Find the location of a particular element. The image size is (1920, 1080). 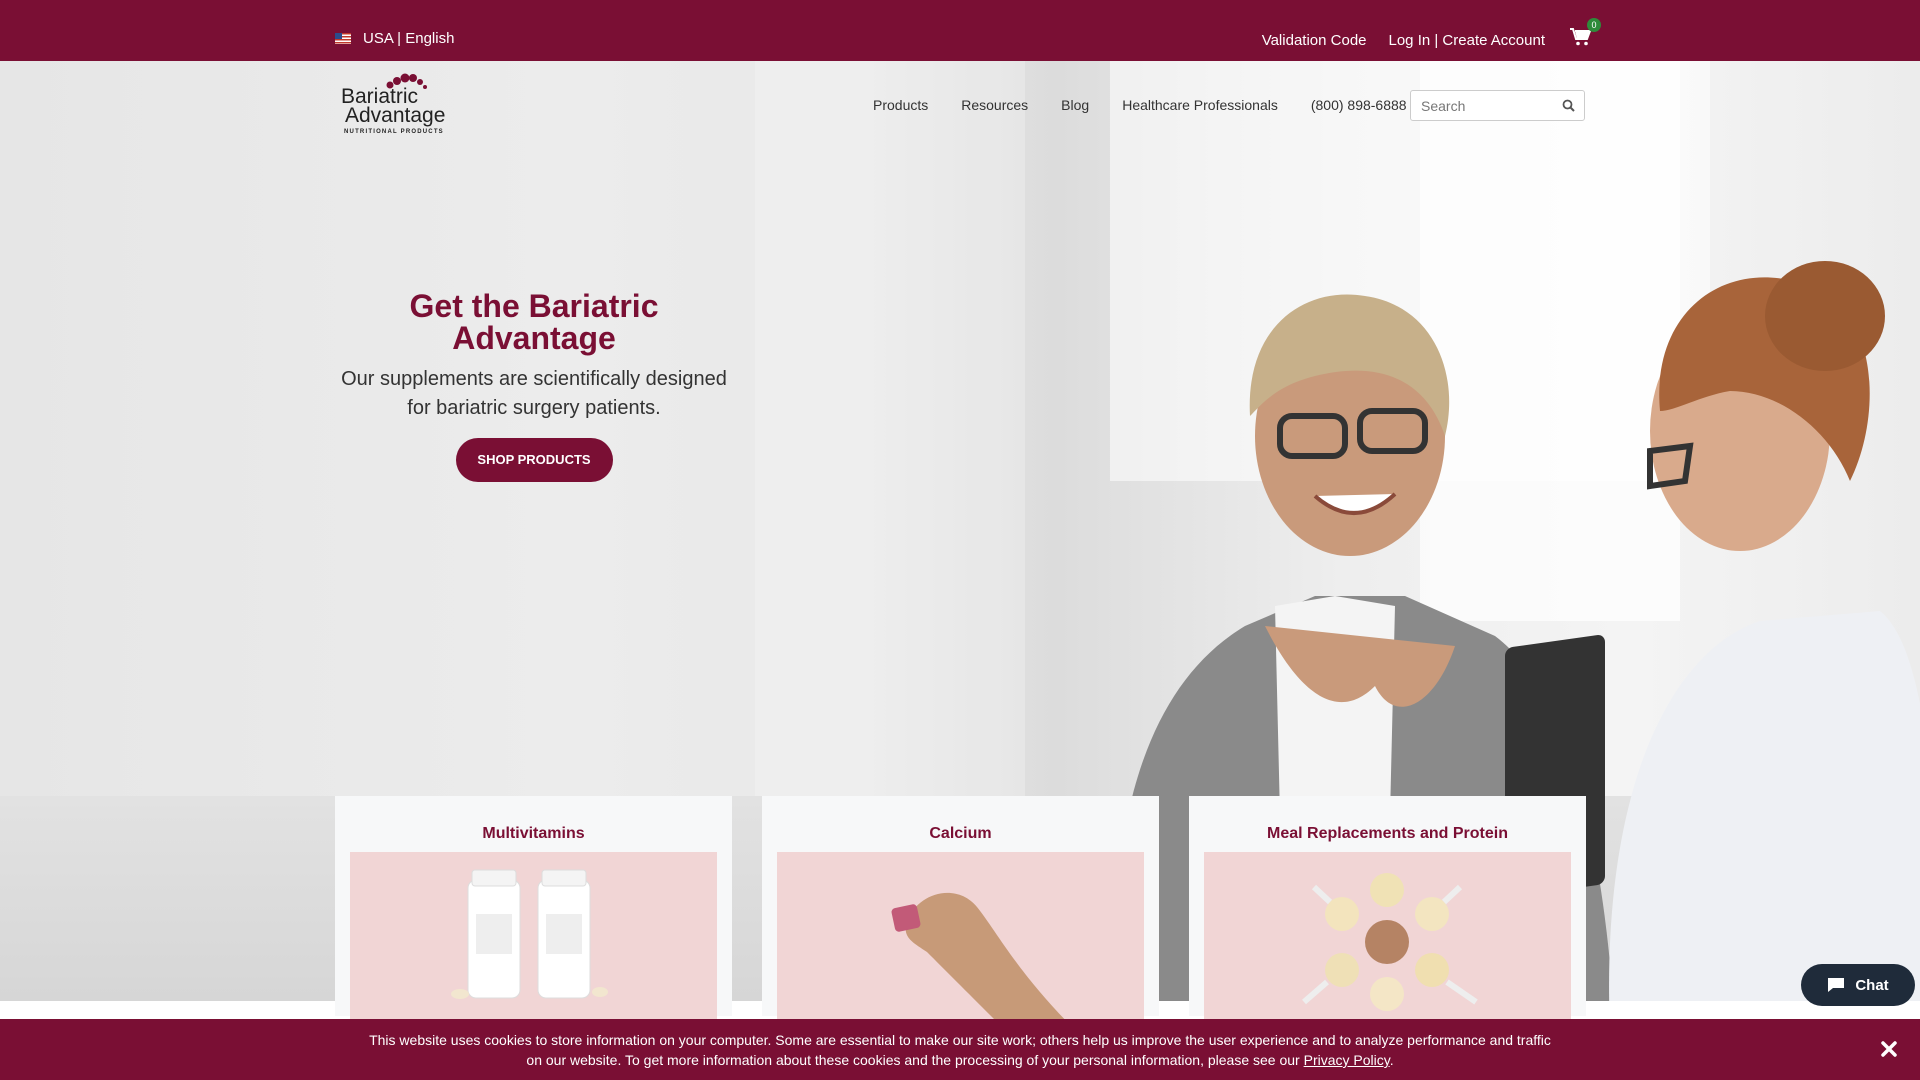

nav-item-resources: Resources is located at coordinates (994, 105).